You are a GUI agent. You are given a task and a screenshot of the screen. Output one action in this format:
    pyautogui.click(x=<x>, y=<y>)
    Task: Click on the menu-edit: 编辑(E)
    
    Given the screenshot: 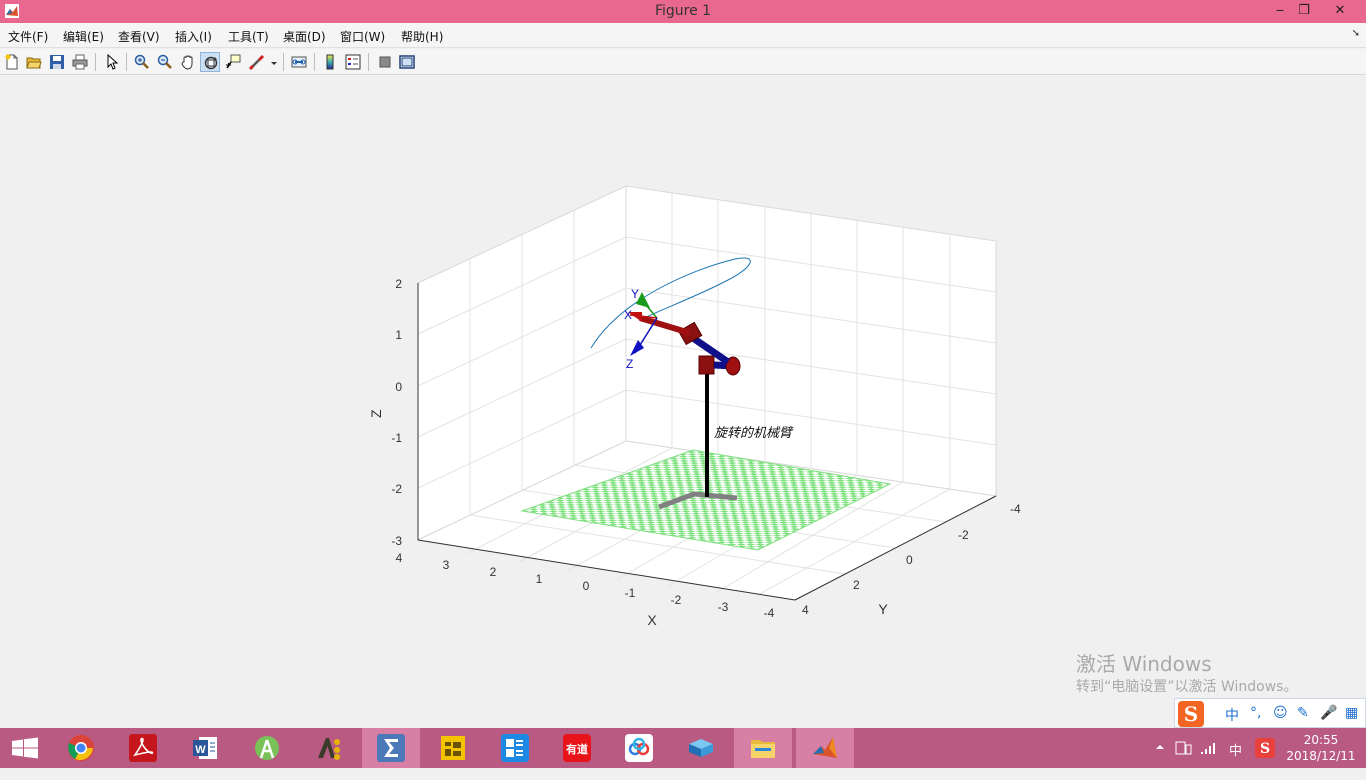 What is the action you would take?
    pyautogui.click(x=83, y=36)
    